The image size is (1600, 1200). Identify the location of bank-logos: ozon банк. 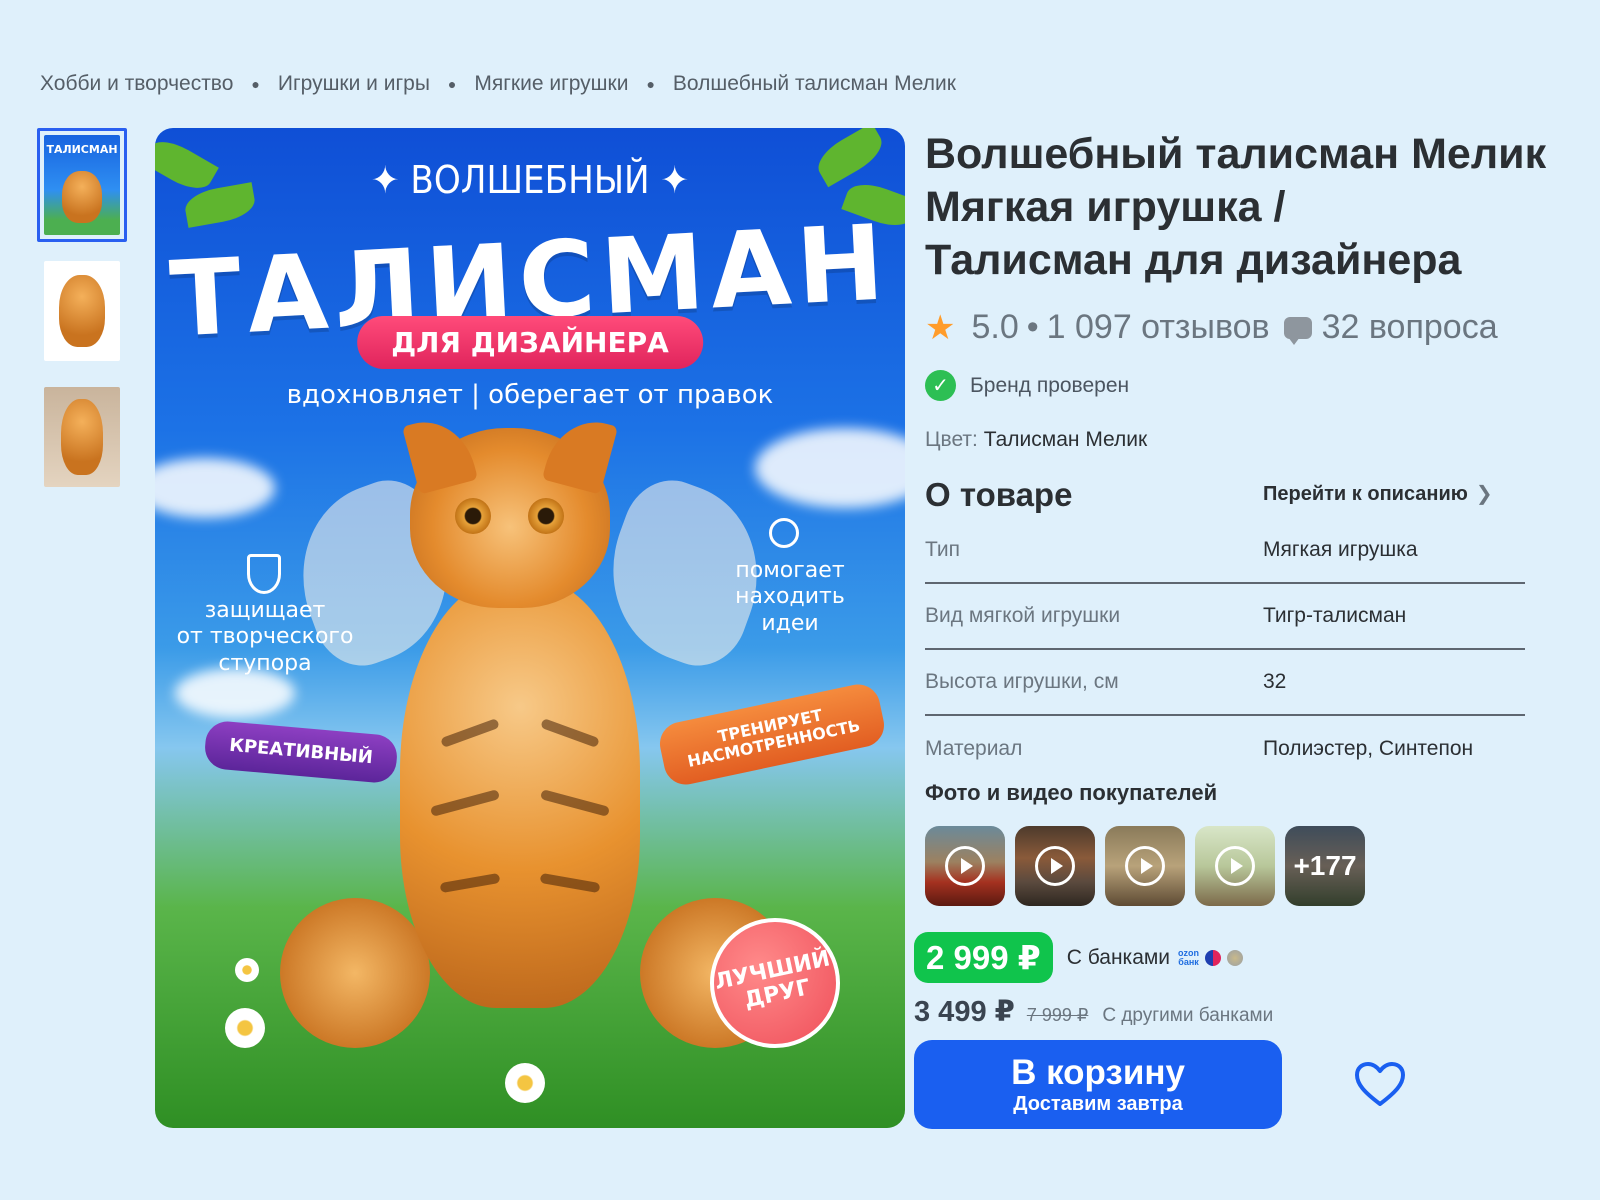
(1213, 957).